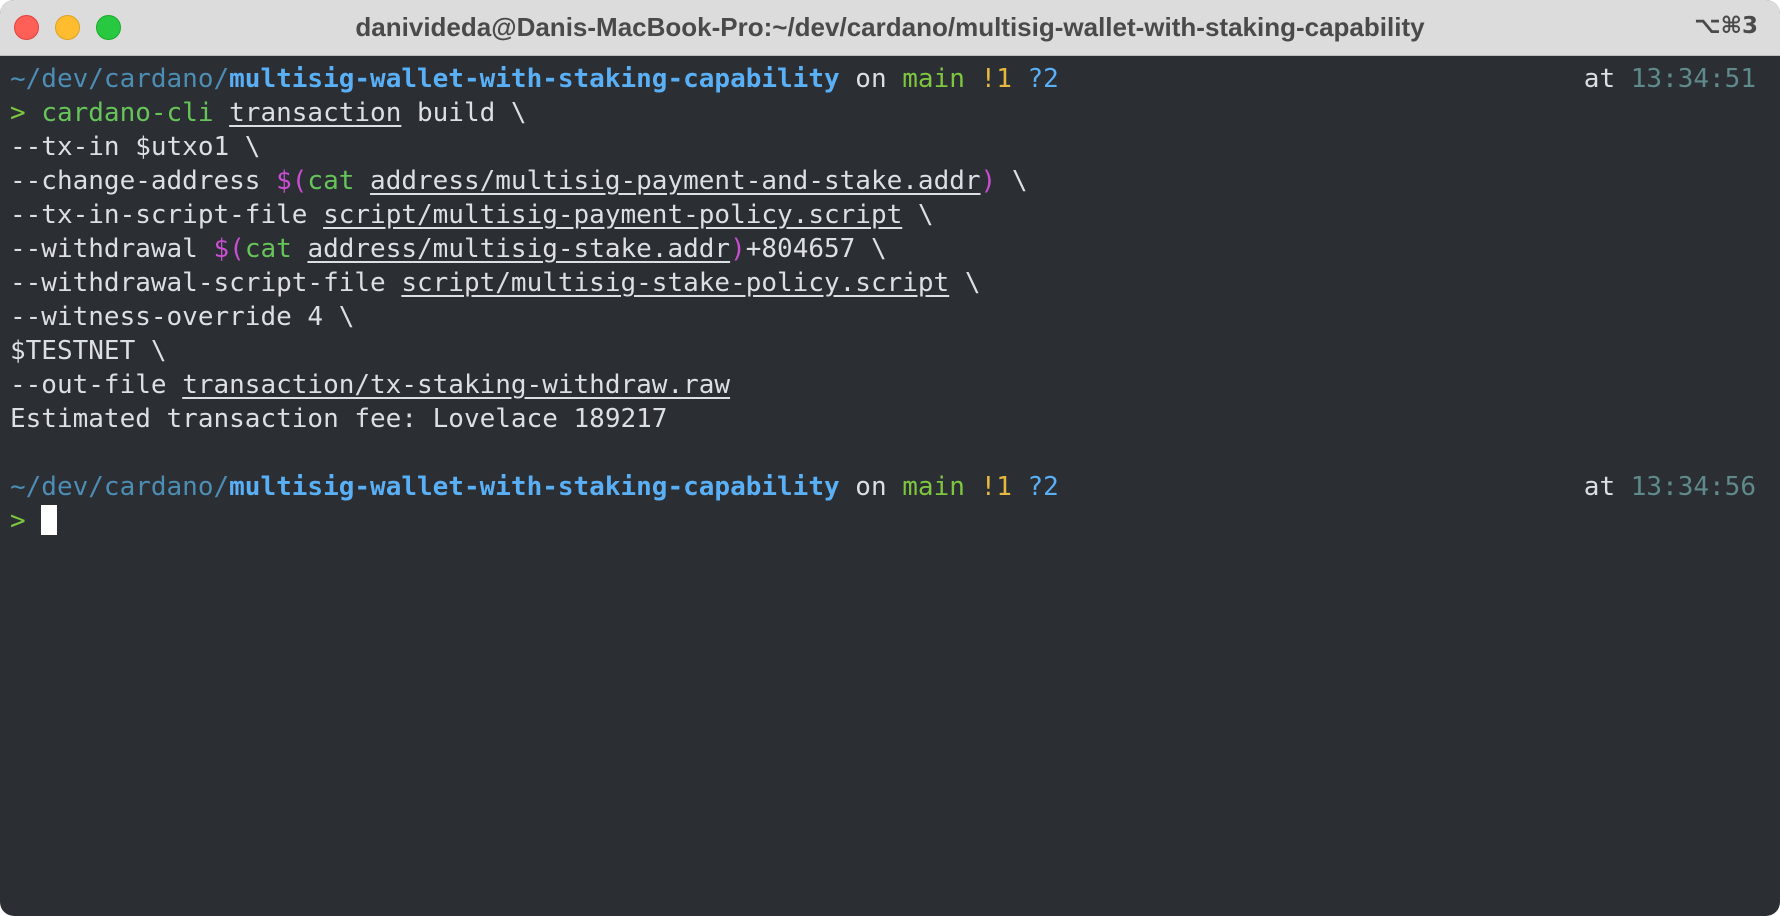 The image size is (1780, 916). Describe the element at coordinates (315, 113) in the screenshot. I see `command-subcommand: transaction` at that location.